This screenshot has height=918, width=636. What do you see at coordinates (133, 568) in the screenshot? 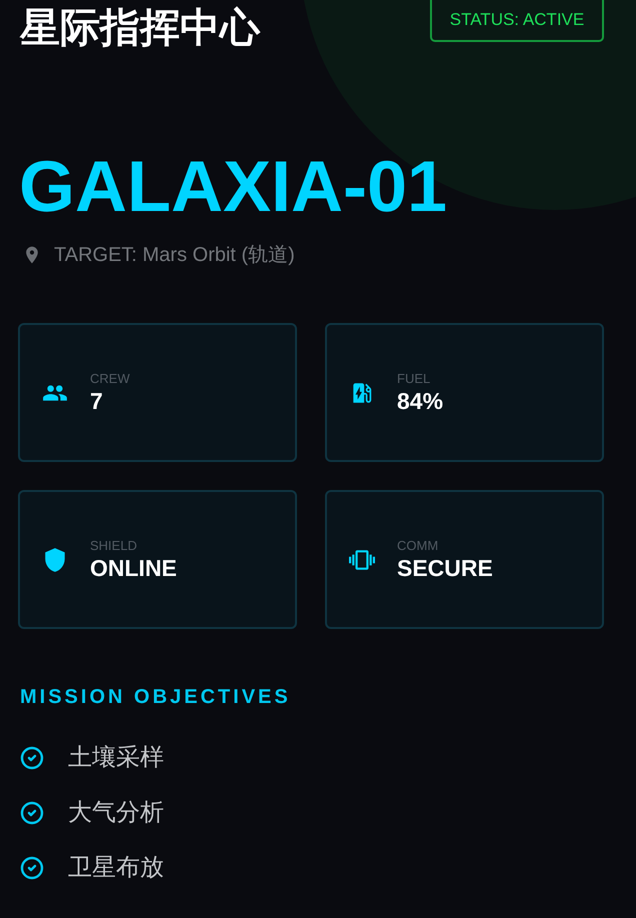
I see `stat-value: ONLINE` at bounding box center [133, 568].